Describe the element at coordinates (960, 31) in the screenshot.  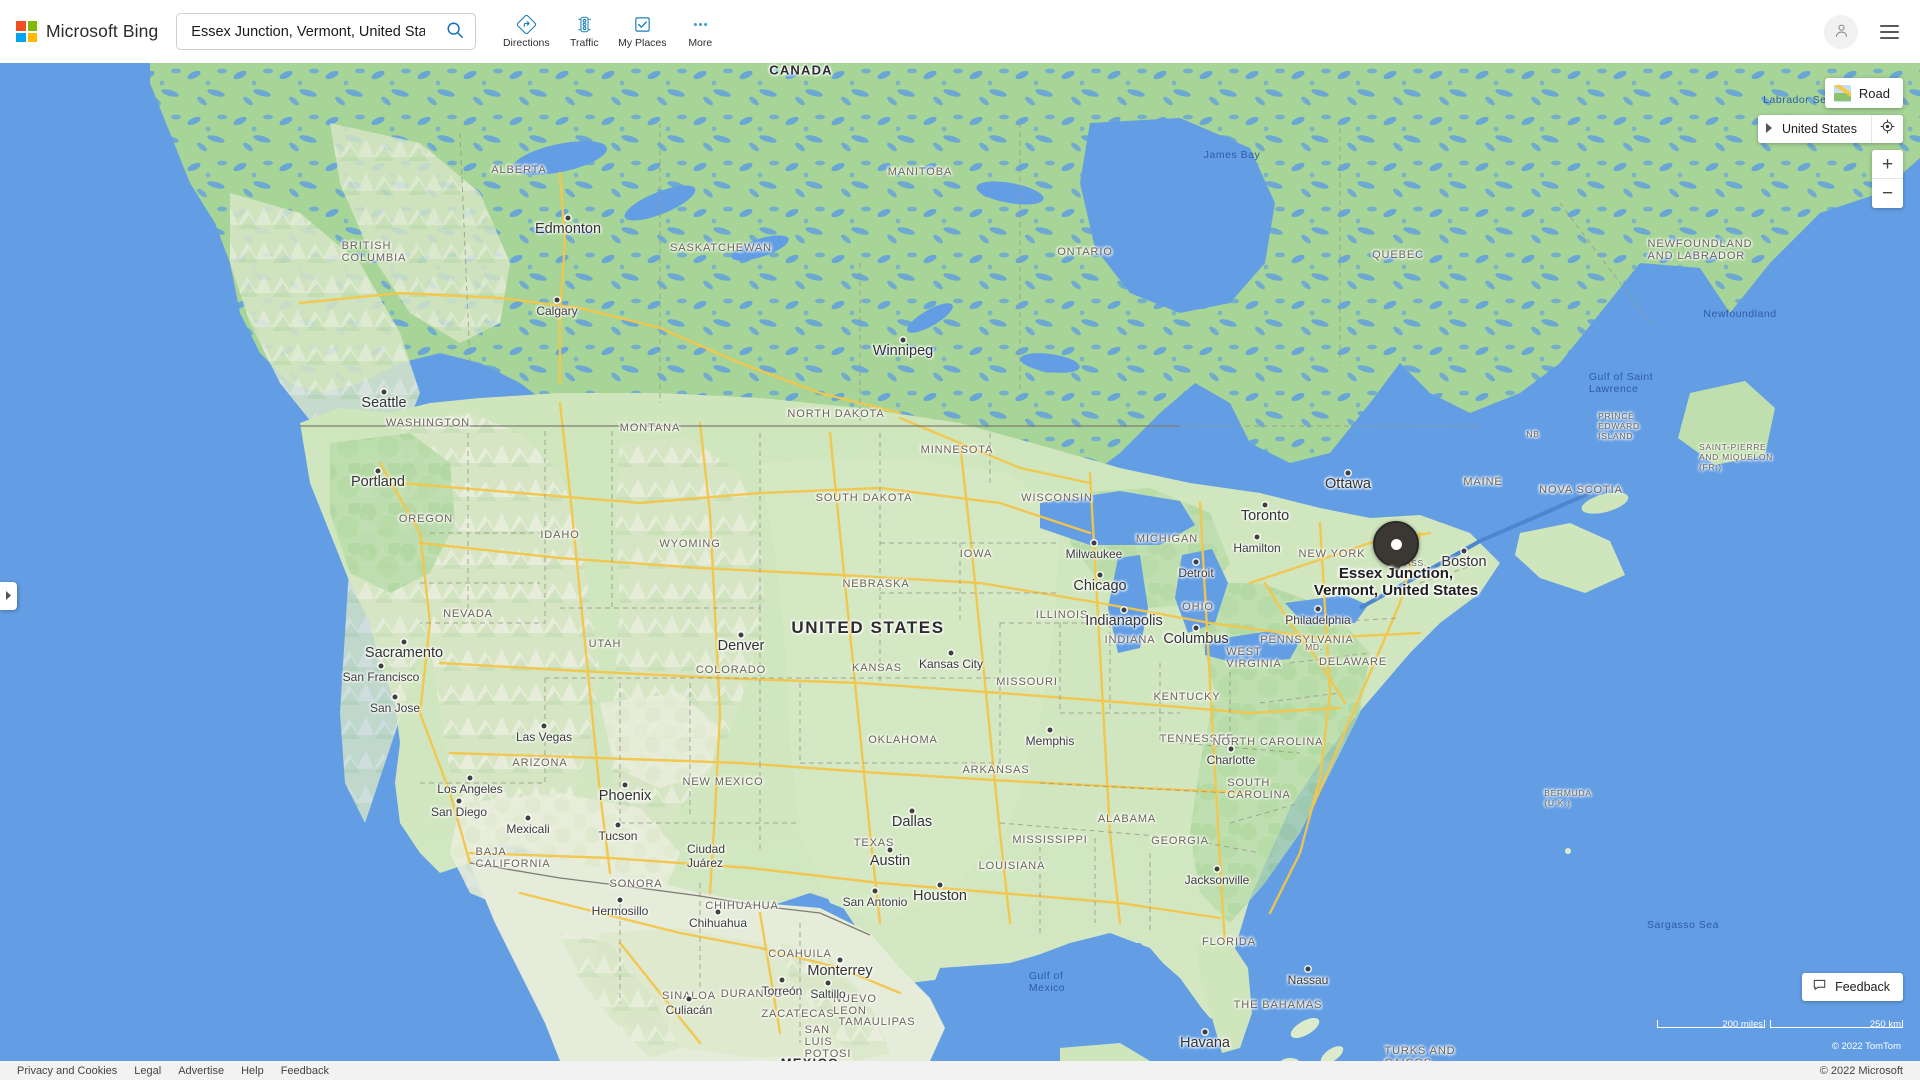
I see `app-header: Microsoft Bing Directions` at that location.